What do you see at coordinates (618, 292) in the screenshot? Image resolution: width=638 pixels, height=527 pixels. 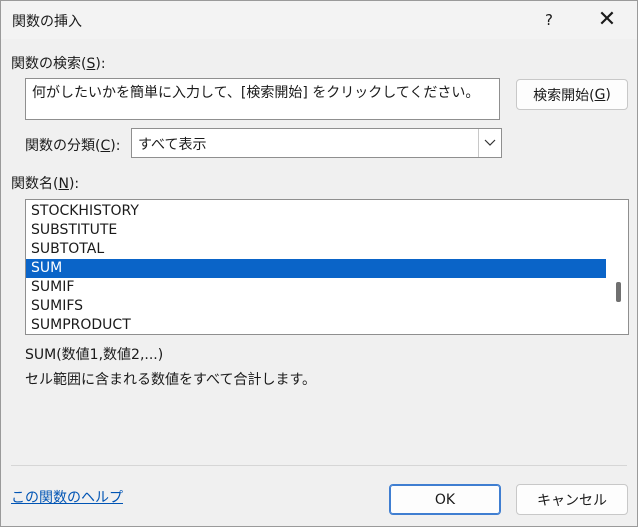 I see `scrollbar-thumb` at bounding box center [618, 292].